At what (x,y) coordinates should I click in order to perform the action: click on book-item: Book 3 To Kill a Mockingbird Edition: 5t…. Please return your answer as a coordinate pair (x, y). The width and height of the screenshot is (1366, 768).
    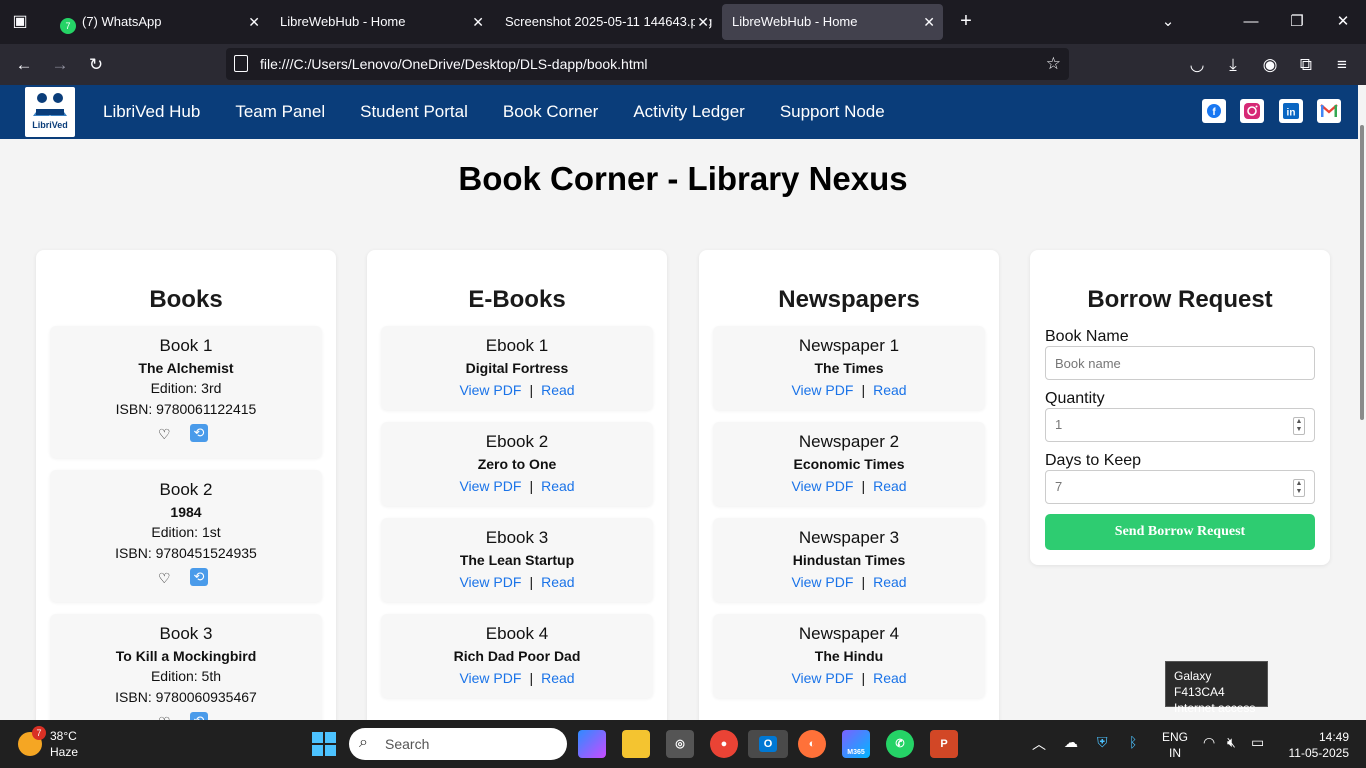
    Looking at the image, I should click on (186, 667).